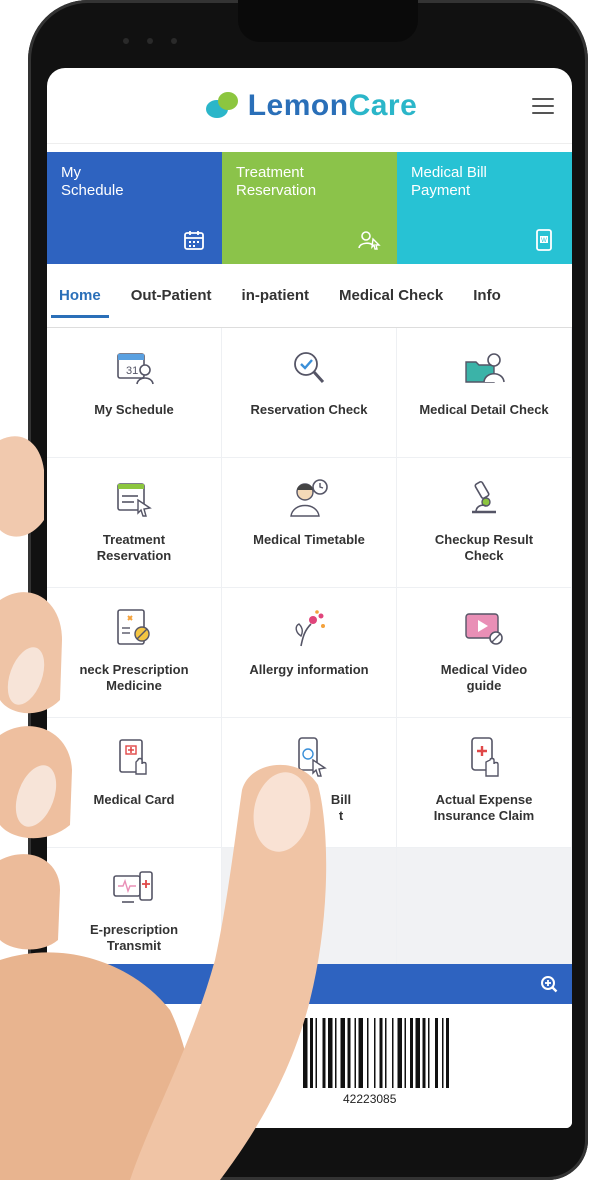 This screenshot has width=593, height=1180. What do you see at coordinates (134, 547) in the screenshot?
I see `menu-label: Treatment Reservation` at bounding box center [134, 547].